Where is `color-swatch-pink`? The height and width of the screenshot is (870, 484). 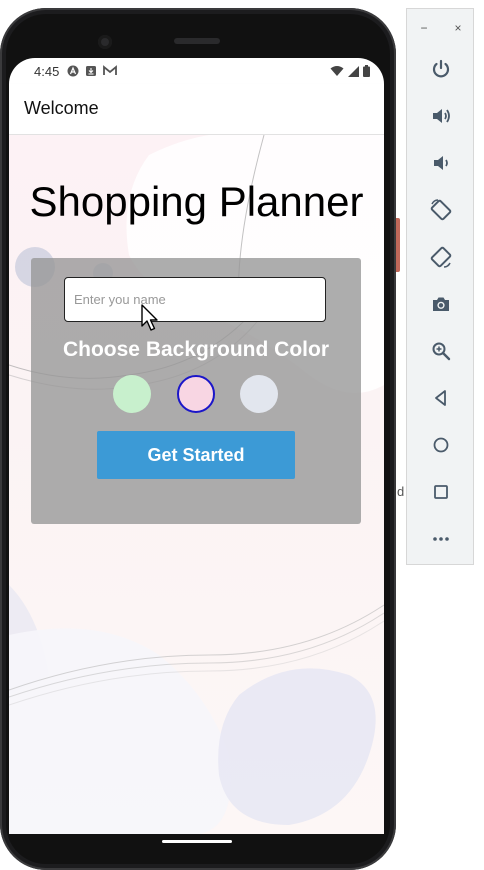 color-swatch-pink is located at coordinates (196, 394).